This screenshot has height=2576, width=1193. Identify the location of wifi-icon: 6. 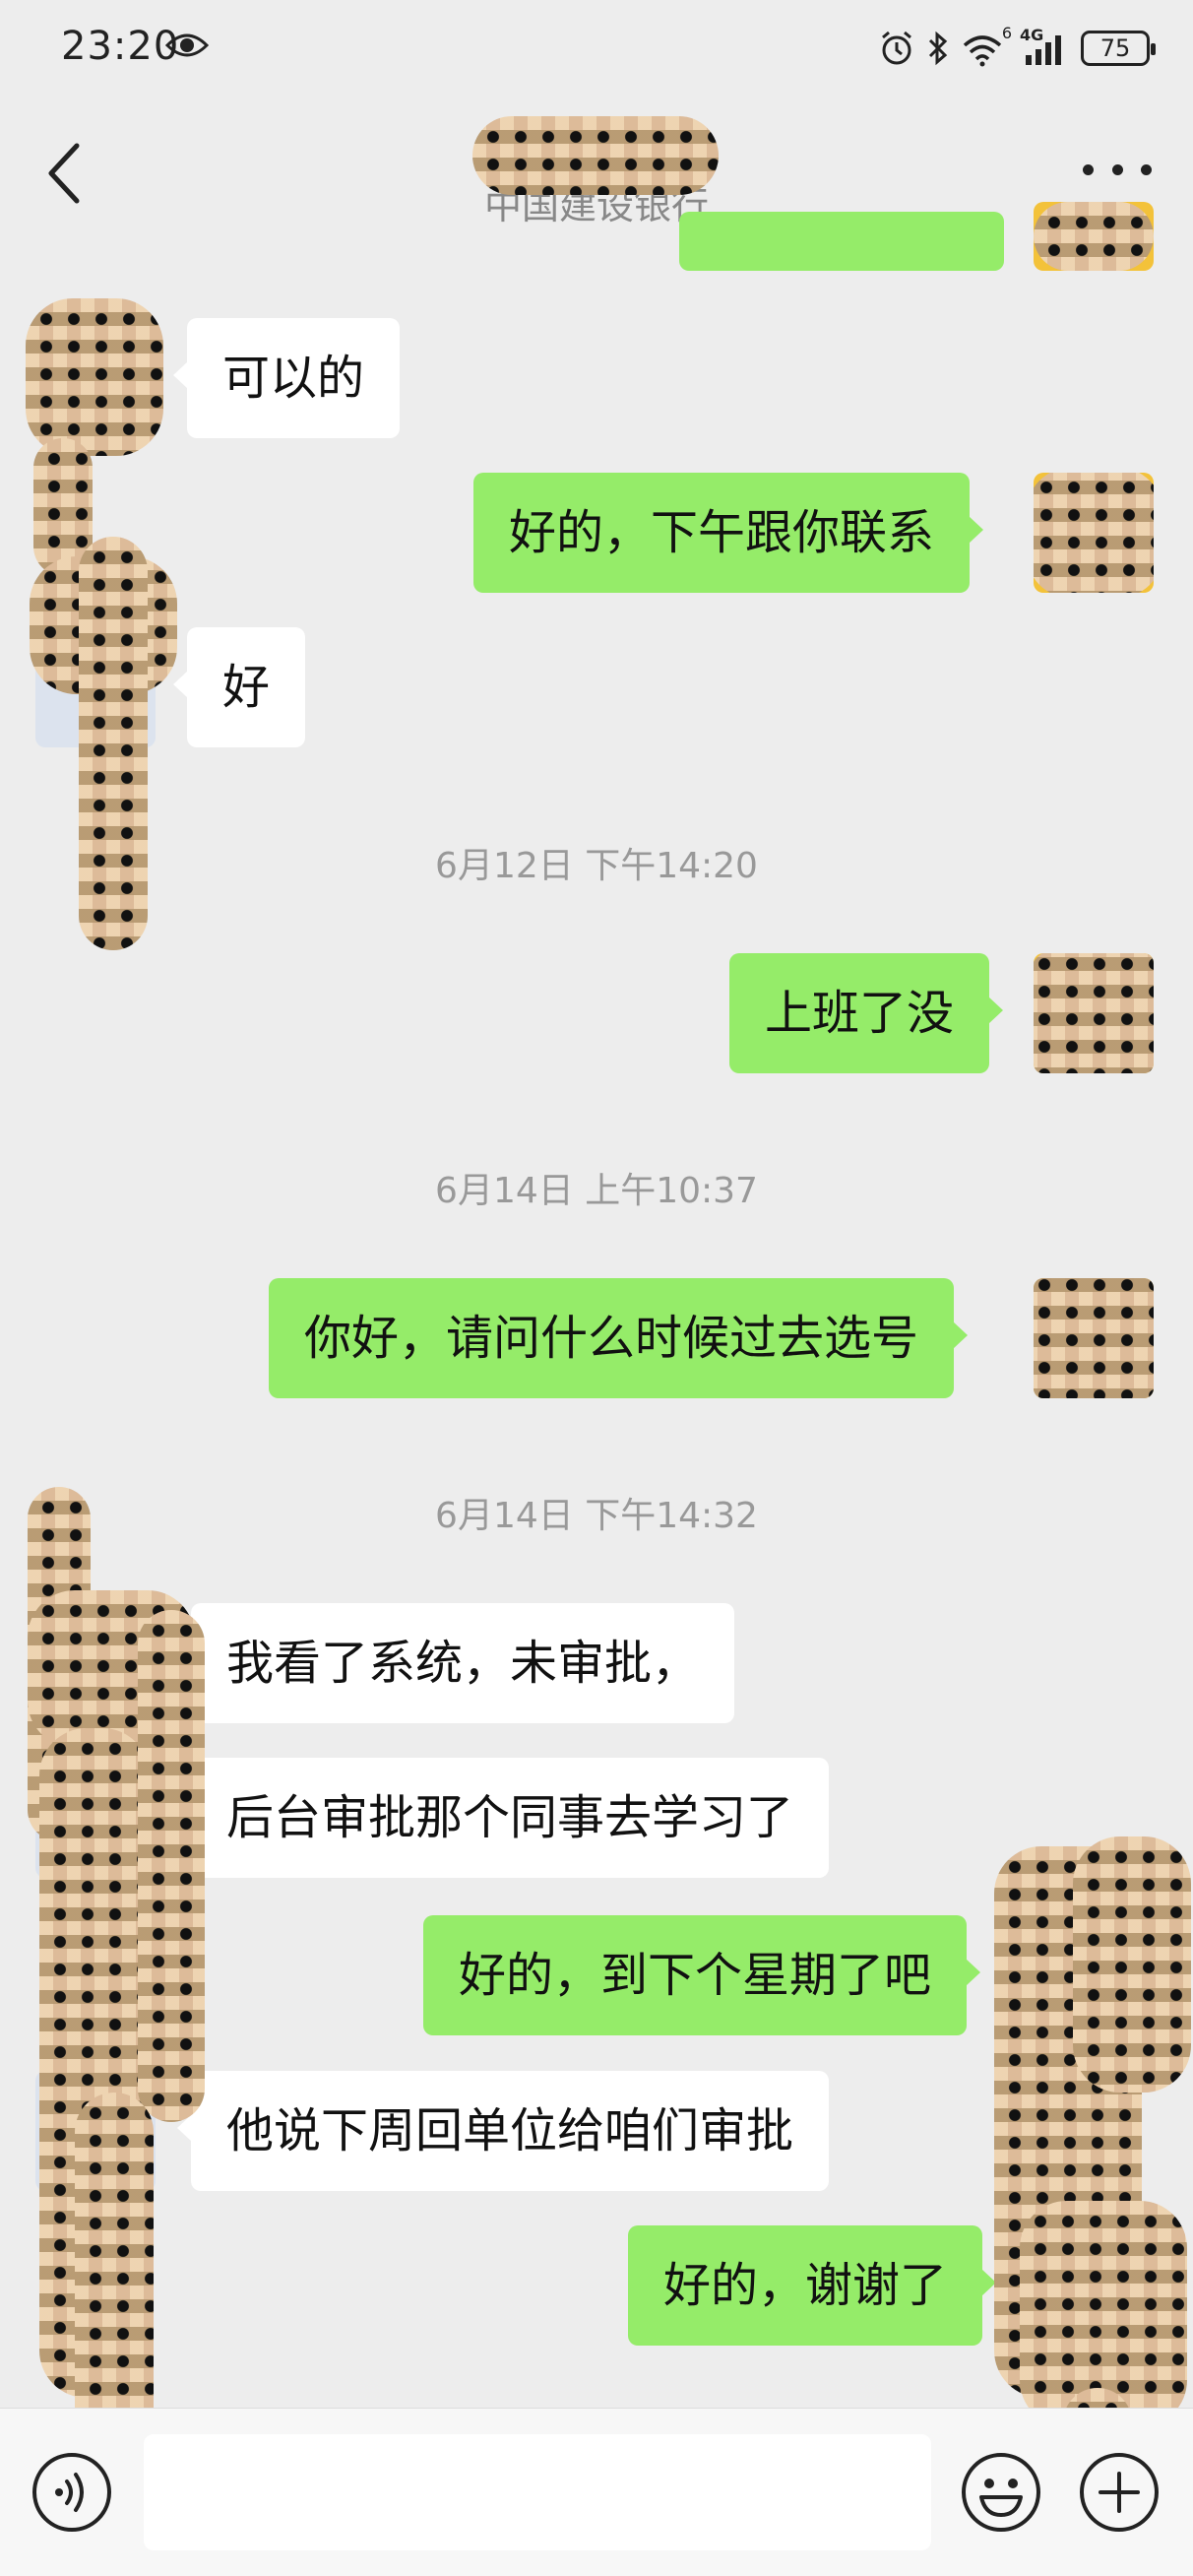
(987, 45).